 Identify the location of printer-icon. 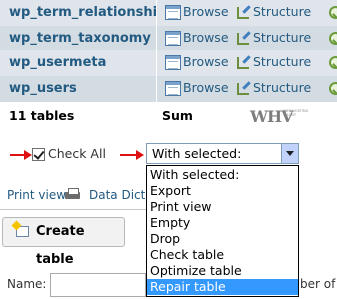
(72, 194).